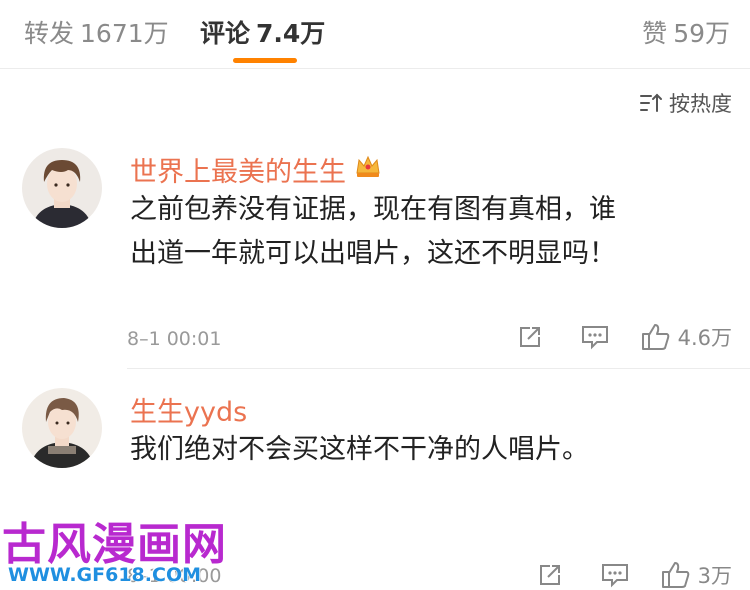 This screenshot has height=590, width=750. I want to click on tab-comments: 评论 7.4万, so click(262, 32).